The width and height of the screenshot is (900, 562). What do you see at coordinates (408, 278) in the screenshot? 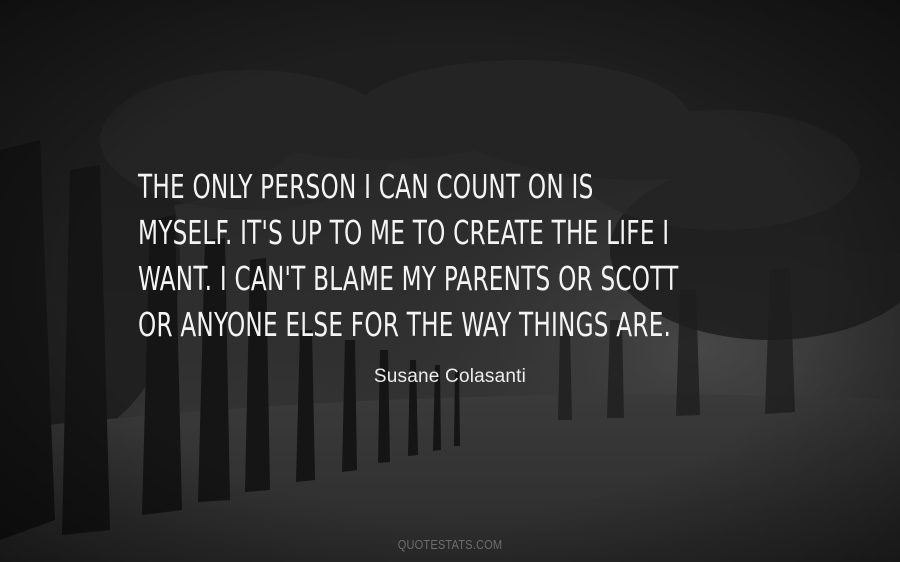
I see `quote-line: WANT. I CAN'T BLAME MY PARENTS OR SCOTT` at bounding box center [408, 278].